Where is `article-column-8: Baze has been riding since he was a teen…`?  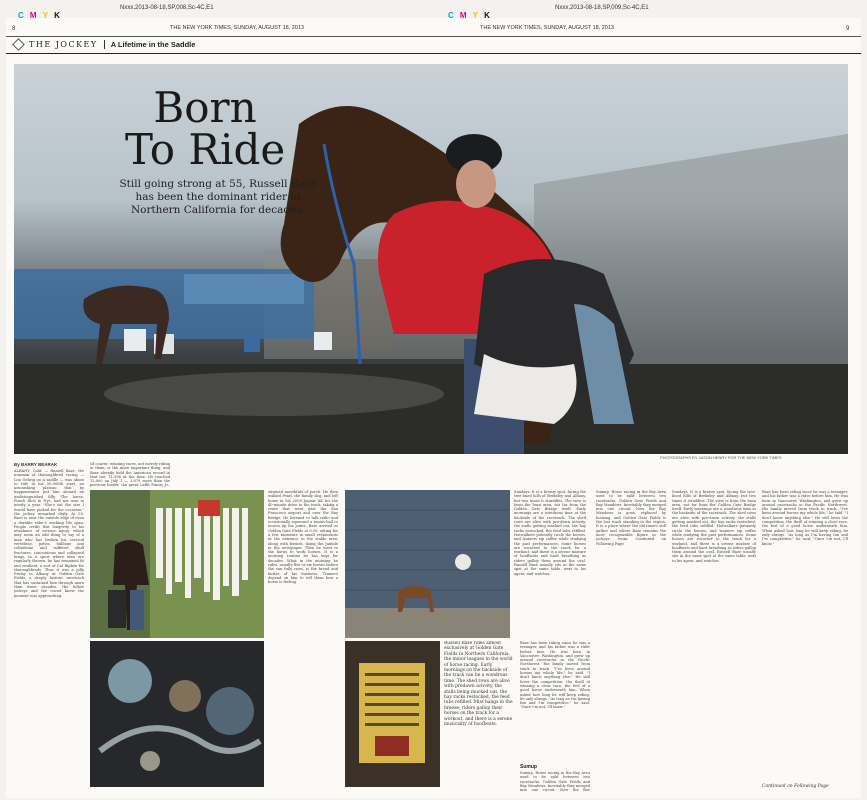 article-column-8: Baze has been riding since he was a teen… is located at coordinates (805, 518).